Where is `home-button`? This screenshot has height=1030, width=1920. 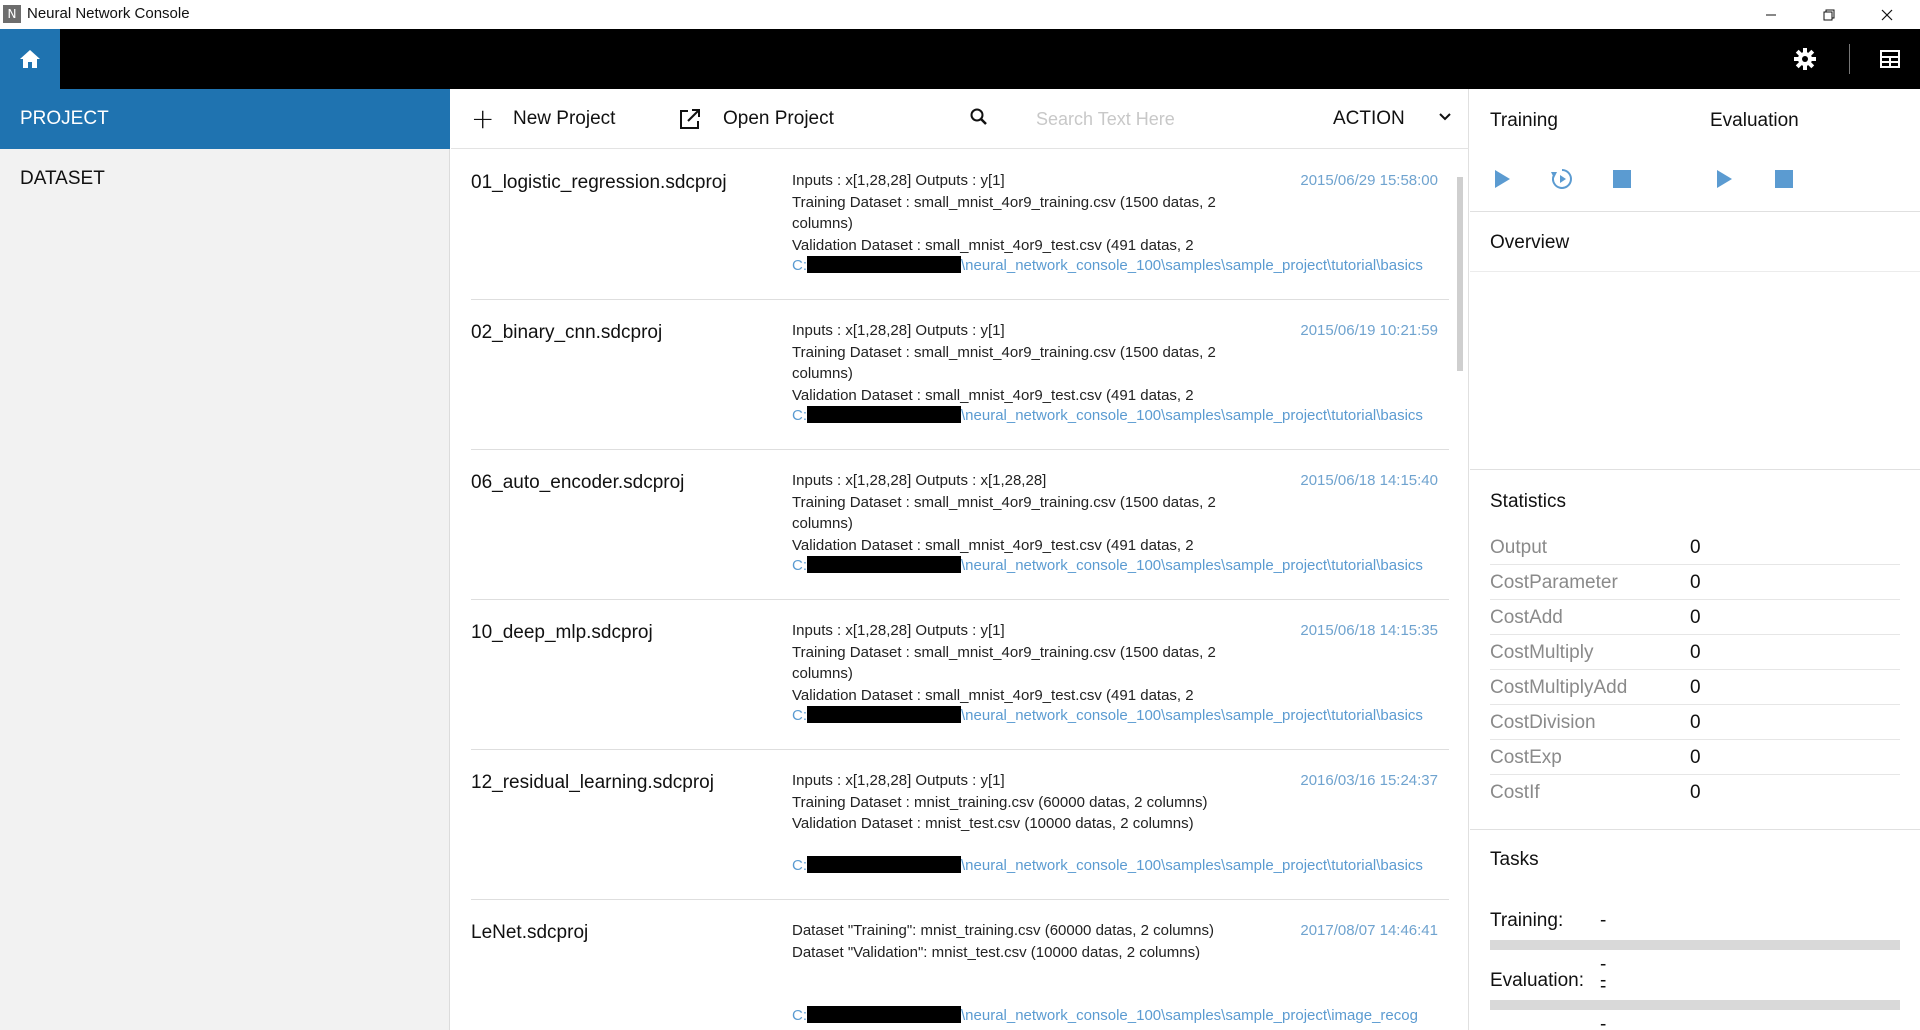 home-button is located at coordinates (30, 59).